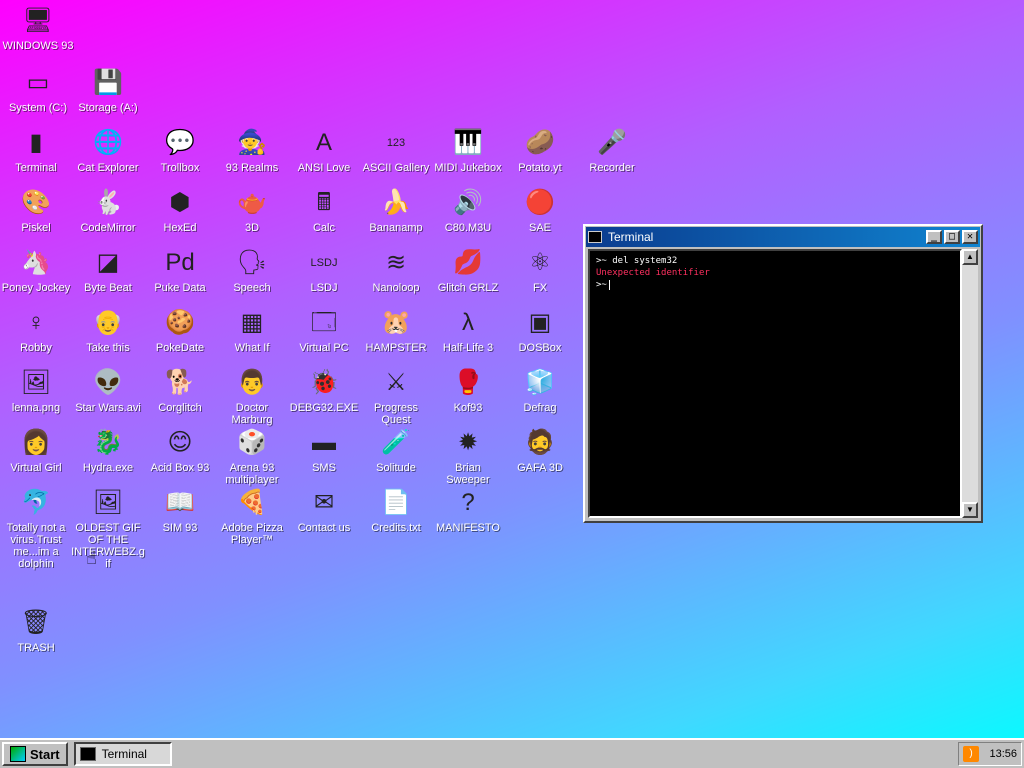  What do you see at coordinates (540, 390) in the screenshot?
I see `desktop-icon-defrag: 🧊 Defrag` at bounding box center [540, 390].